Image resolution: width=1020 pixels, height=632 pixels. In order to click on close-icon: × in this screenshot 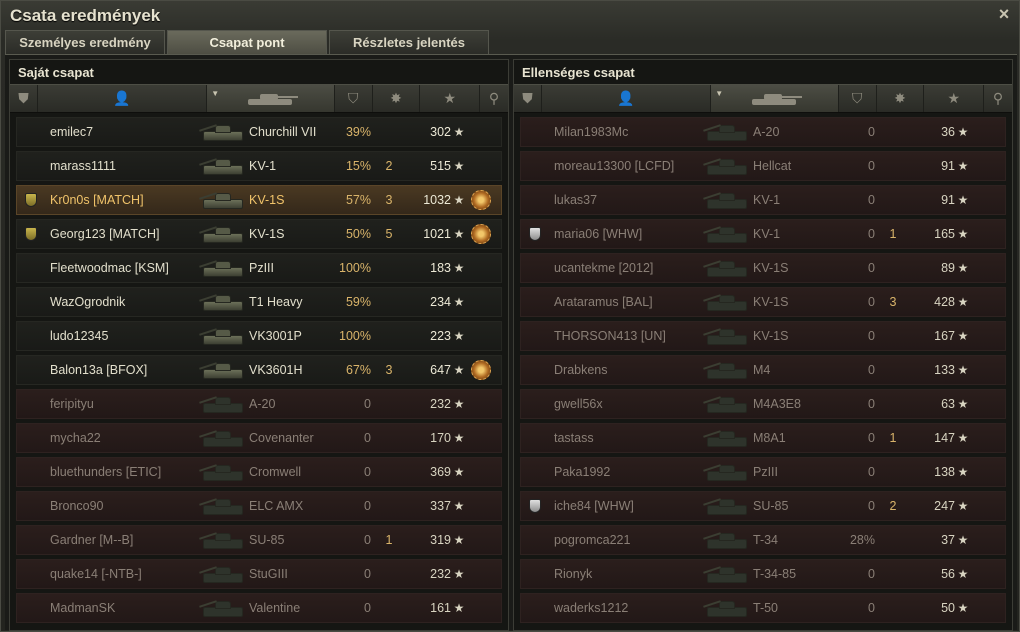, I will do `click(1004, 14)`.